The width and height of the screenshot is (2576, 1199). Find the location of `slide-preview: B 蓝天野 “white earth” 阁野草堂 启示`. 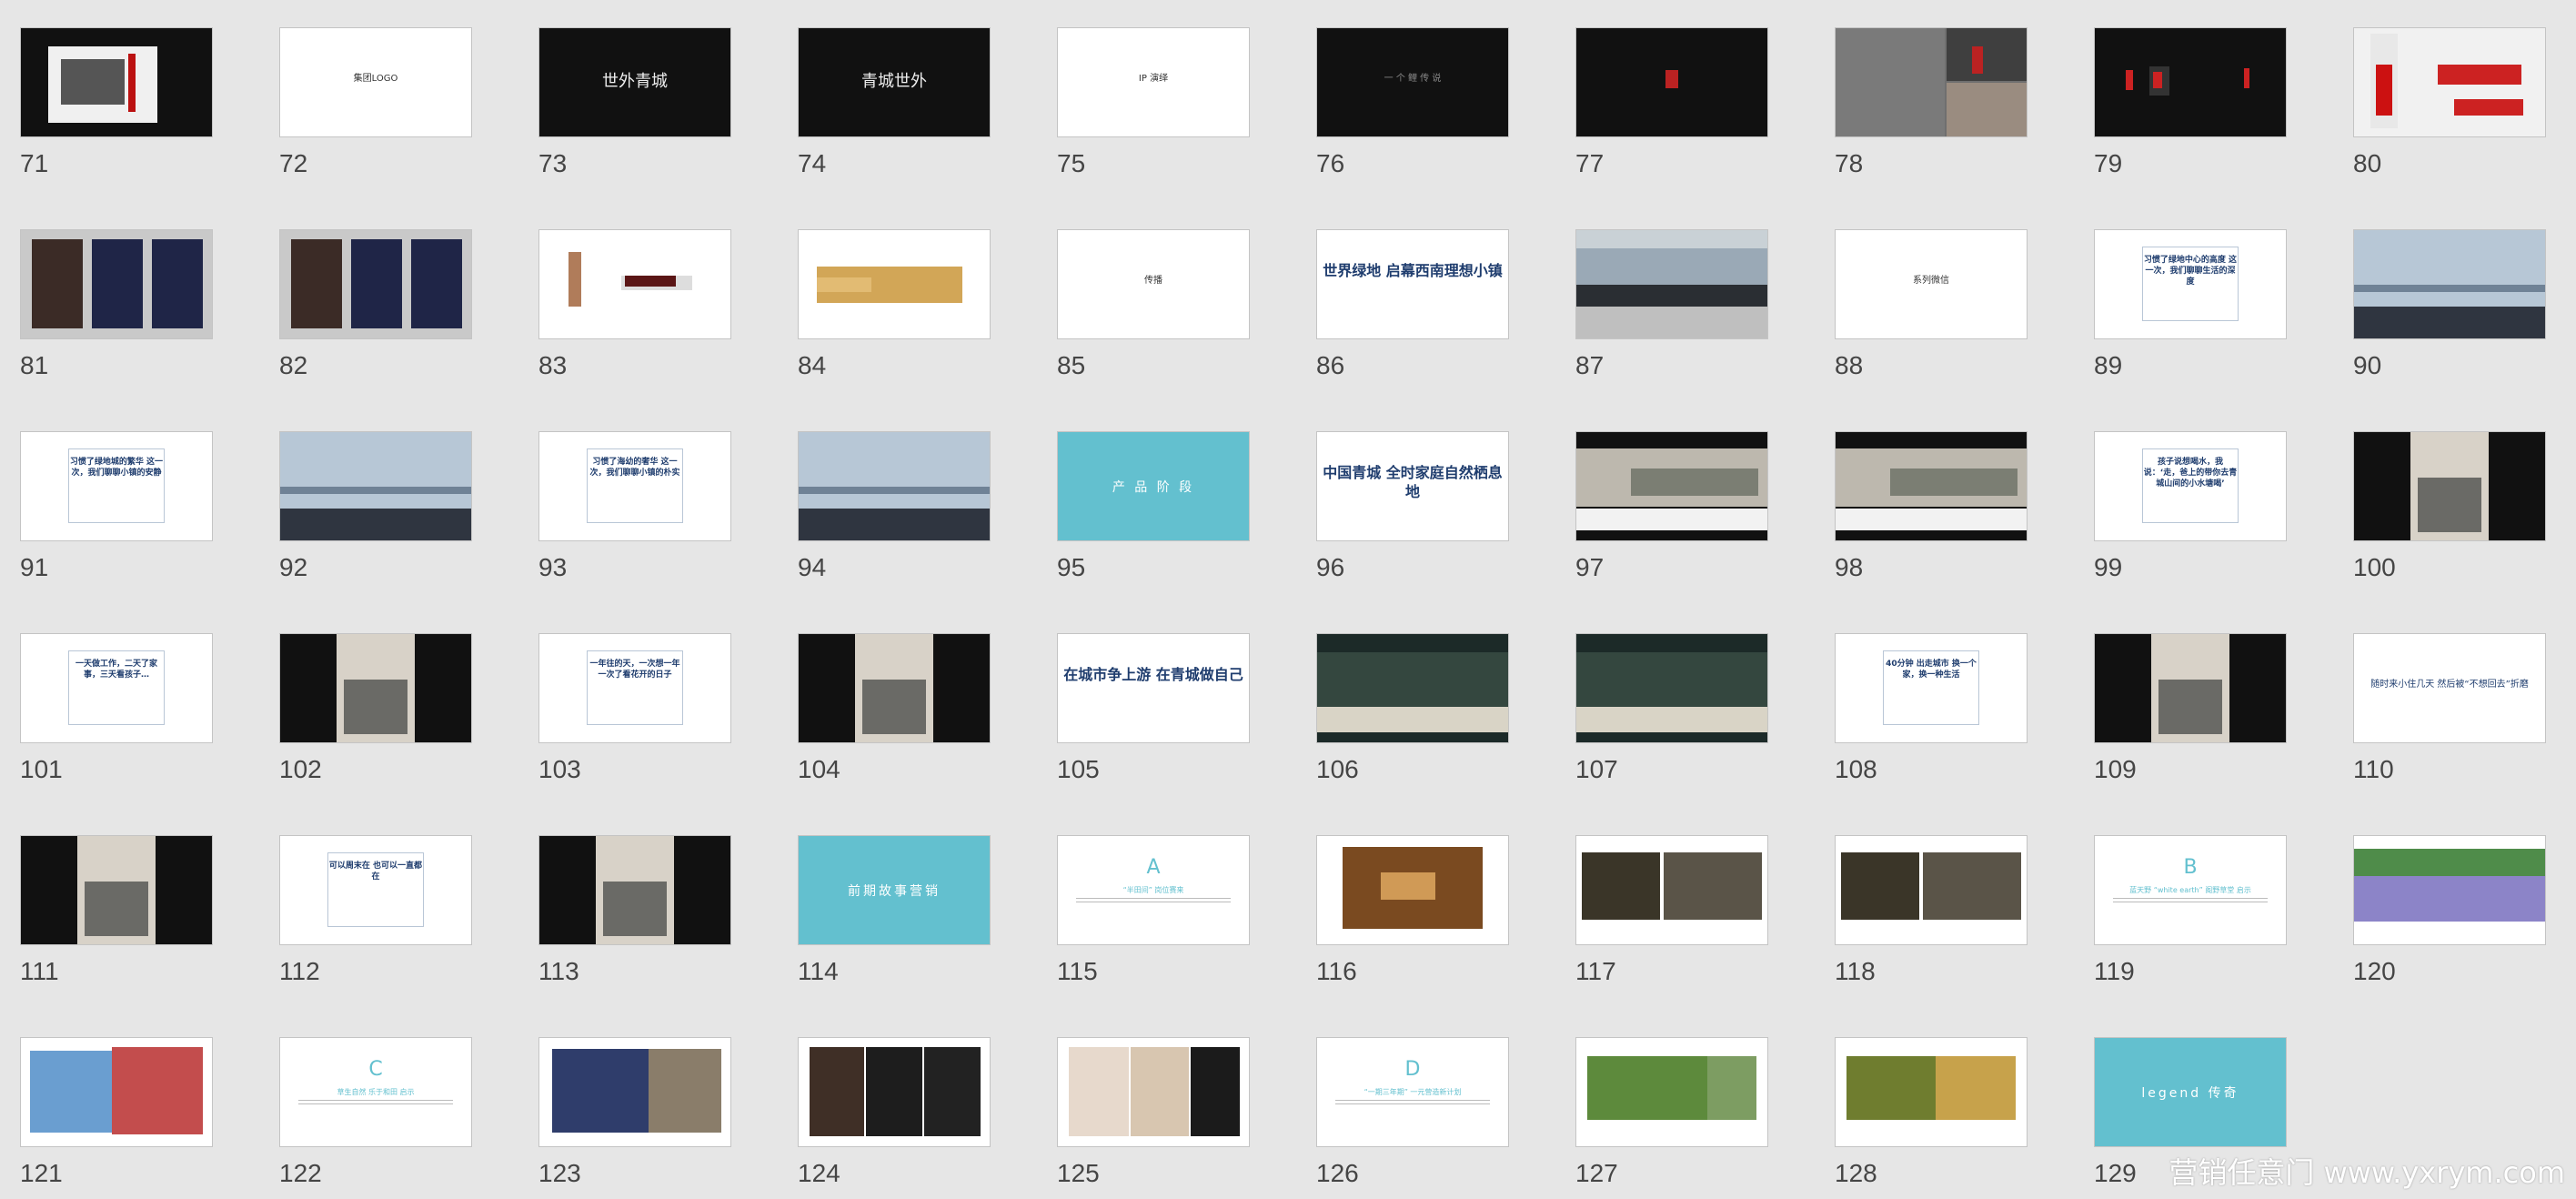

slide-preview: B 蓝天野 “white earth” 阁野草堂 启示 is located at coordinates (2190, 890).